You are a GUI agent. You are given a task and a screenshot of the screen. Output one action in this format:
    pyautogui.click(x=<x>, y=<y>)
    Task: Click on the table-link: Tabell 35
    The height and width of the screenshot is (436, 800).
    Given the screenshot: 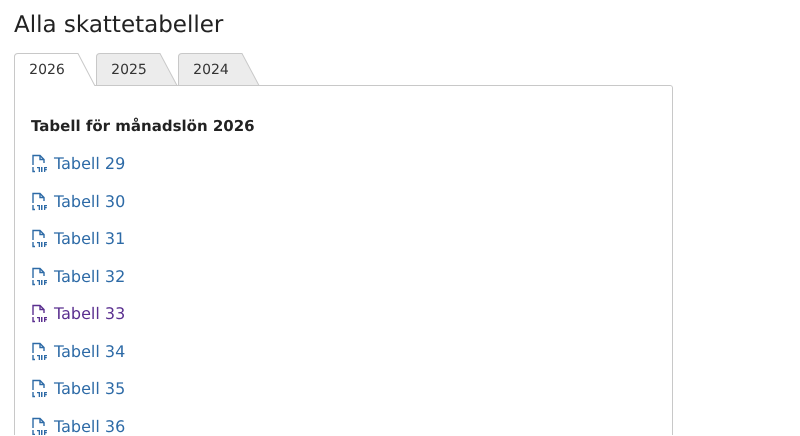 What is the action you would take?
    pyautogui.click(x=78, y=388)
    